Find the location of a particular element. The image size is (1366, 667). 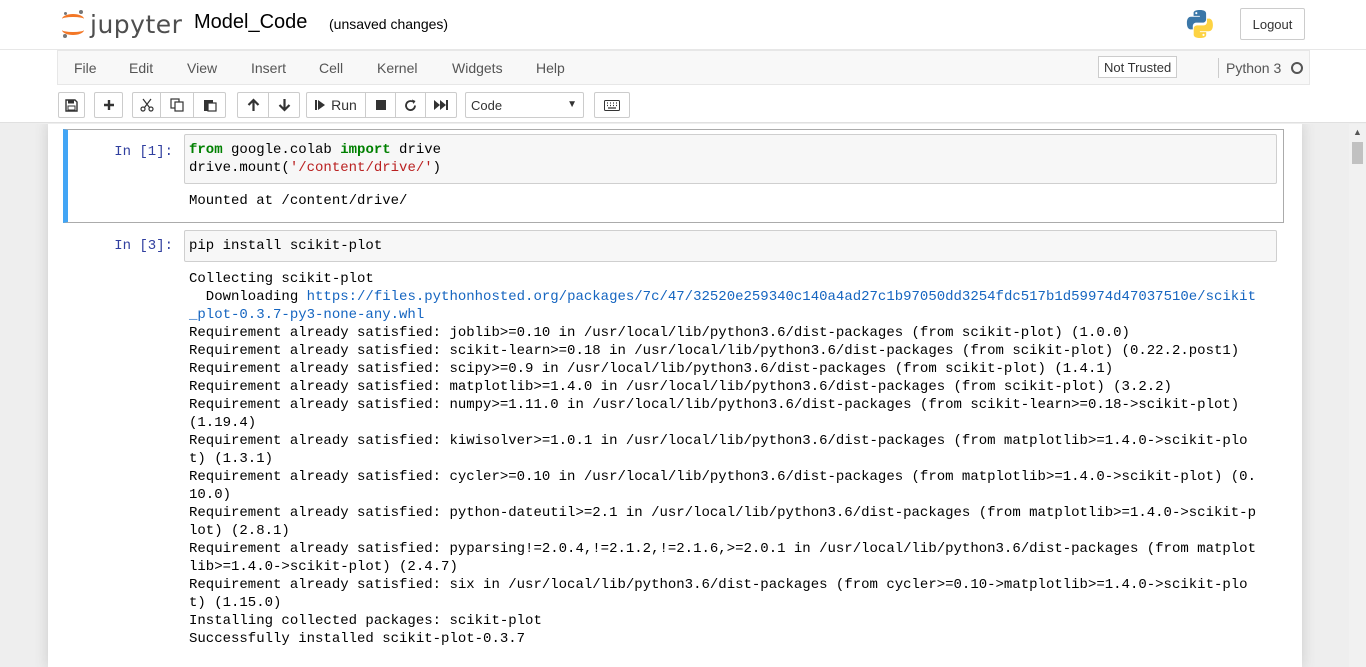

move-group is located at coordinates (268, 105).